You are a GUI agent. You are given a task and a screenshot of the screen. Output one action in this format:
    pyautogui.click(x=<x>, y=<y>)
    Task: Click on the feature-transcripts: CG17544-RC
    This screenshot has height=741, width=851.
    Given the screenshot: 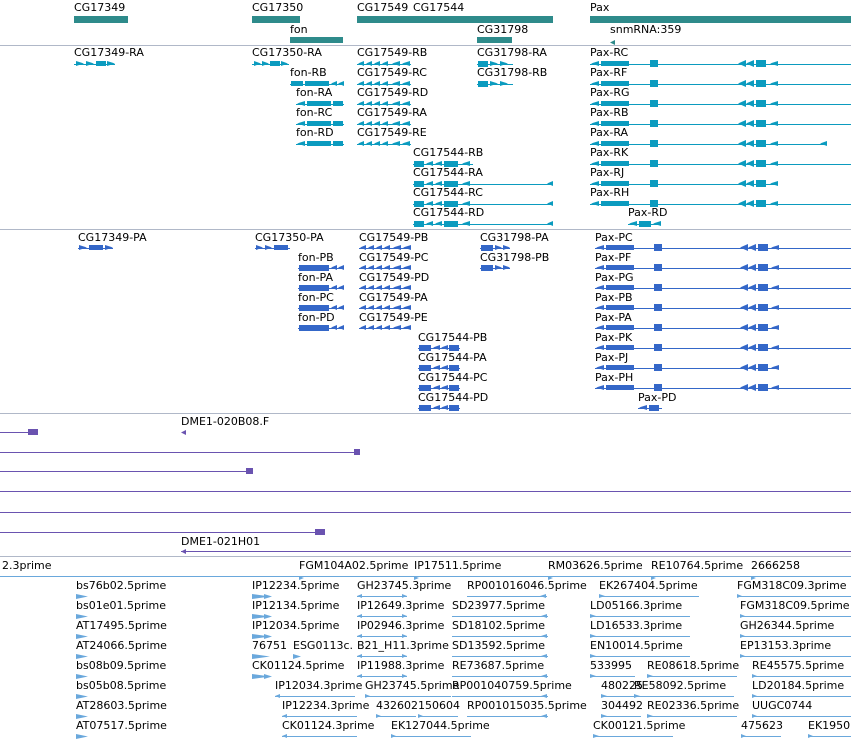 What is the action you would take?
    pyautogui.click(x=483, y=196)
    